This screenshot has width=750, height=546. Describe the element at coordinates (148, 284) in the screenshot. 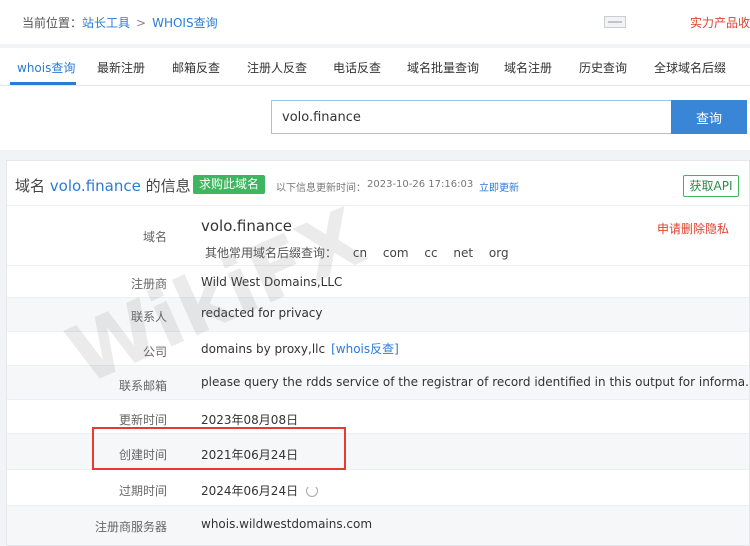

I see `row-label: 注册商` at that location.